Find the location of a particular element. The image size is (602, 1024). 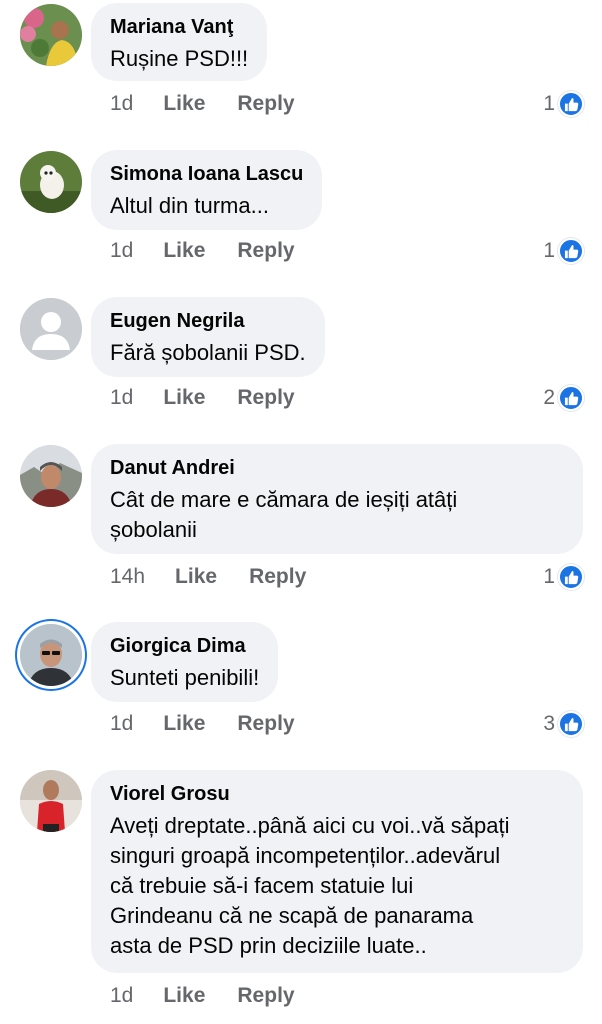

comment-text-line: că trebuie să-i facem statuie lui is located at coordinates (262, 885).